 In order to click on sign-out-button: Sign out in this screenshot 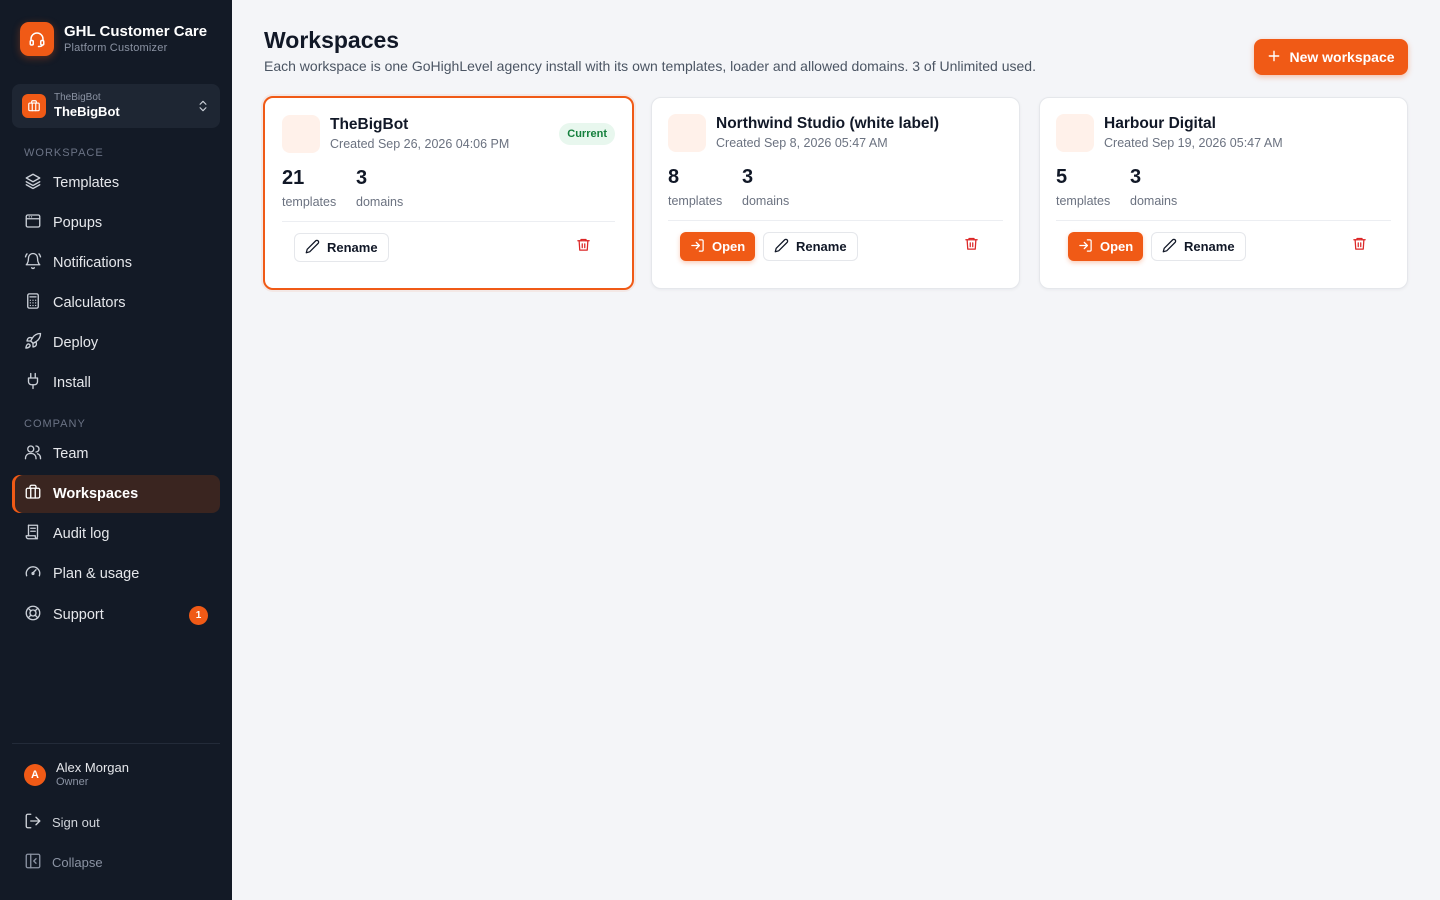, I will do `click(62, 822)`.